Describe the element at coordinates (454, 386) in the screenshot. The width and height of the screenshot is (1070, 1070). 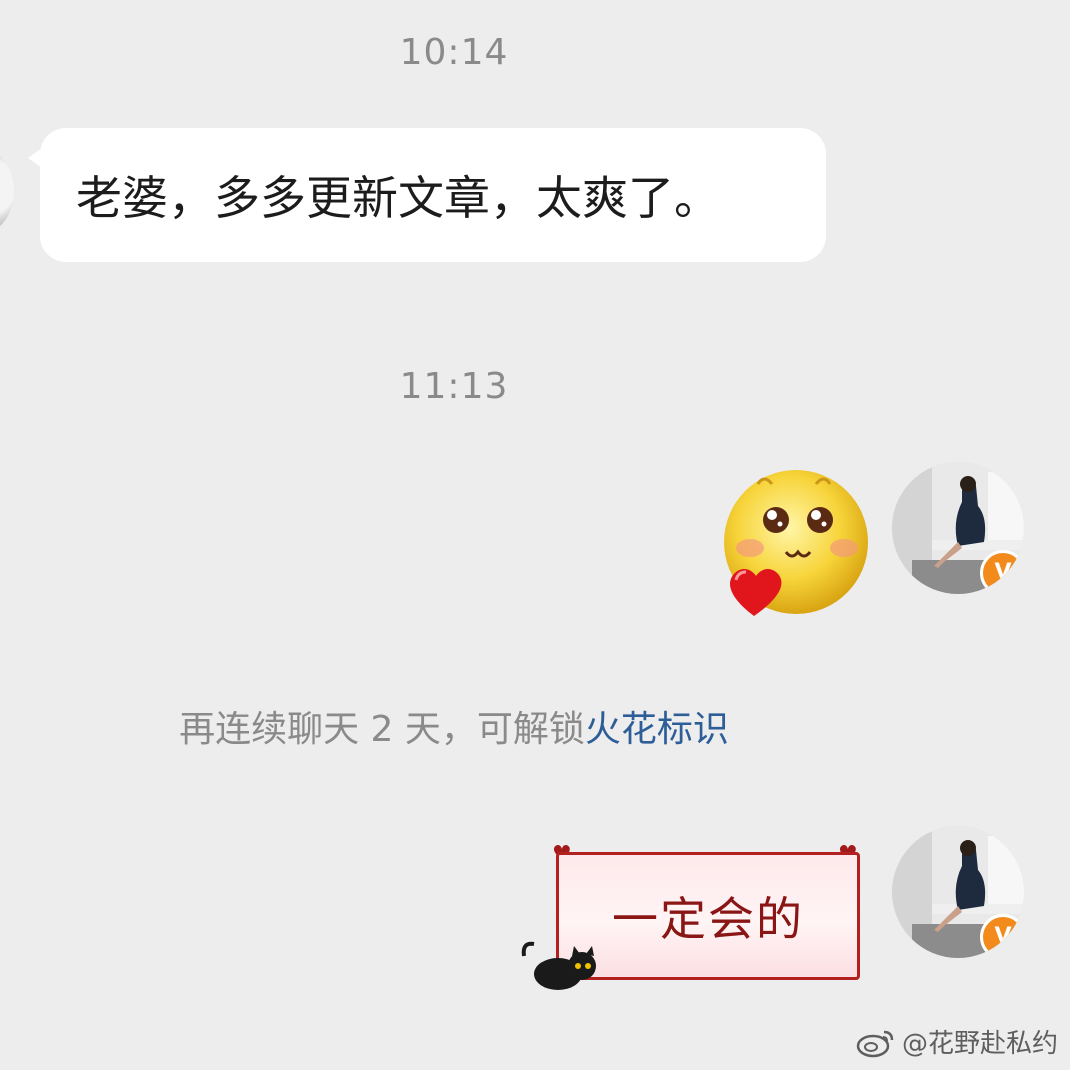
I see `timestamp: 11:13` at that location.